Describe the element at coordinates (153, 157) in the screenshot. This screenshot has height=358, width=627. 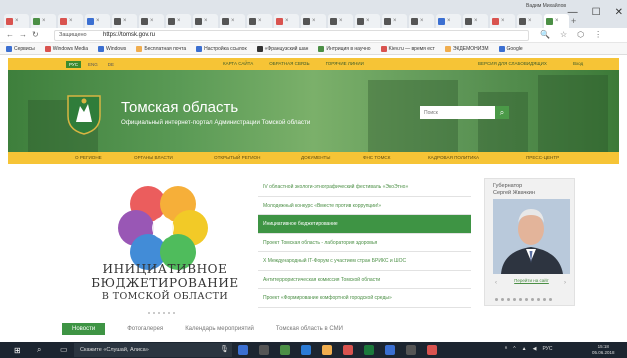
I see `menu-authorities: ОРГАНЫ ВЛАСТИ` at that location.